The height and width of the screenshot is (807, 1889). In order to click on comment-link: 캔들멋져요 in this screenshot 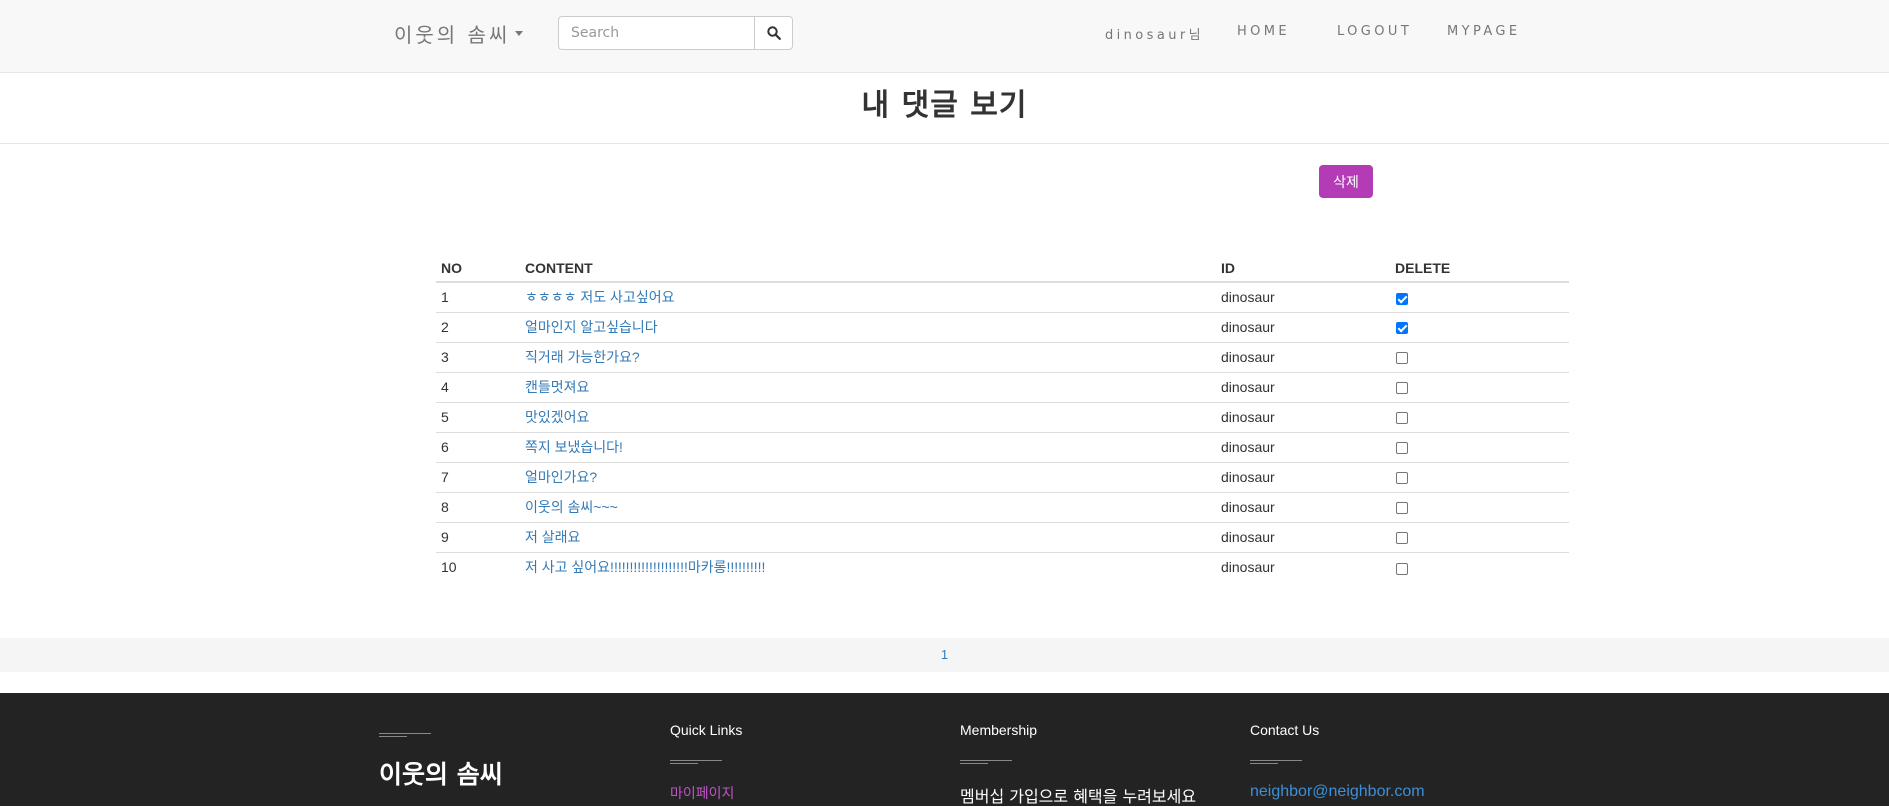, I will do `click(557, 387)`.